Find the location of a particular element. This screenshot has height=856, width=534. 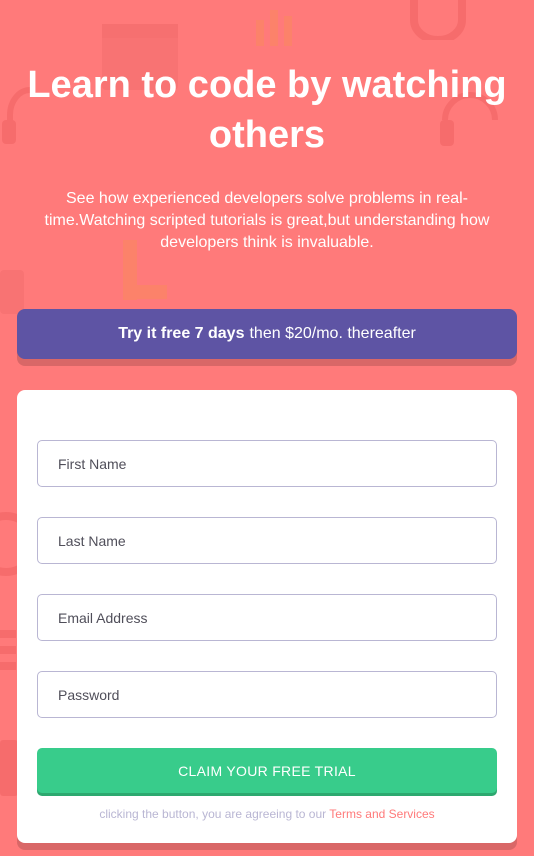

email-input is located at coordinates (267, 617).